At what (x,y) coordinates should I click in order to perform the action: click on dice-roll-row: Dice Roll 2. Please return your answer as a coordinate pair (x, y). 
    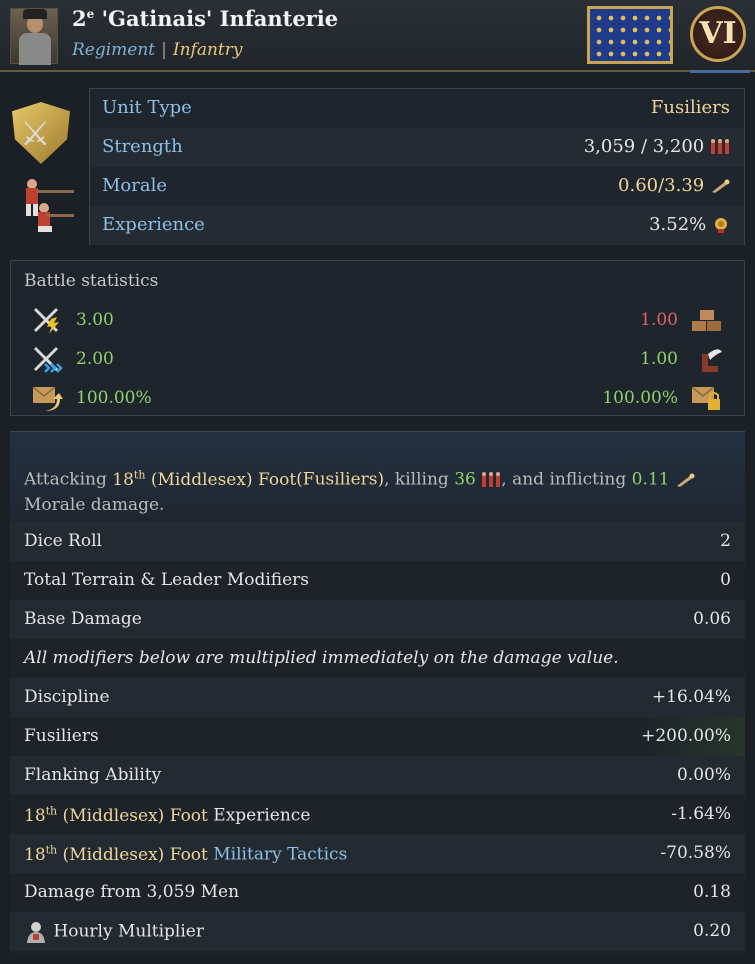
    Looking at the image, I should click on (377, 541).